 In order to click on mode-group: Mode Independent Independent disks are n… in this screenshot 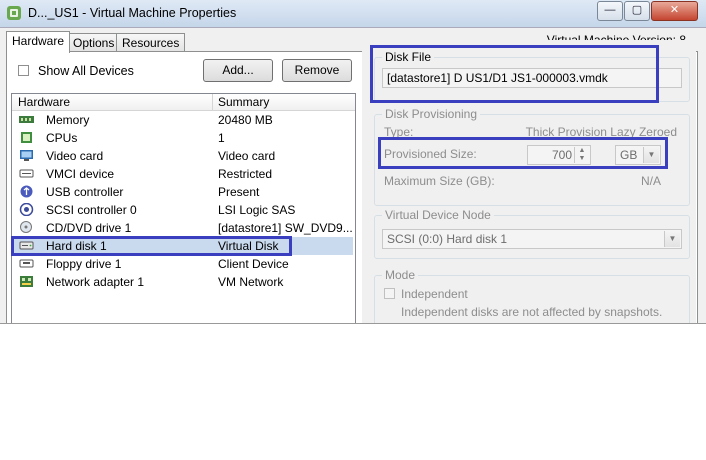, I will do `click(532, 295)`.